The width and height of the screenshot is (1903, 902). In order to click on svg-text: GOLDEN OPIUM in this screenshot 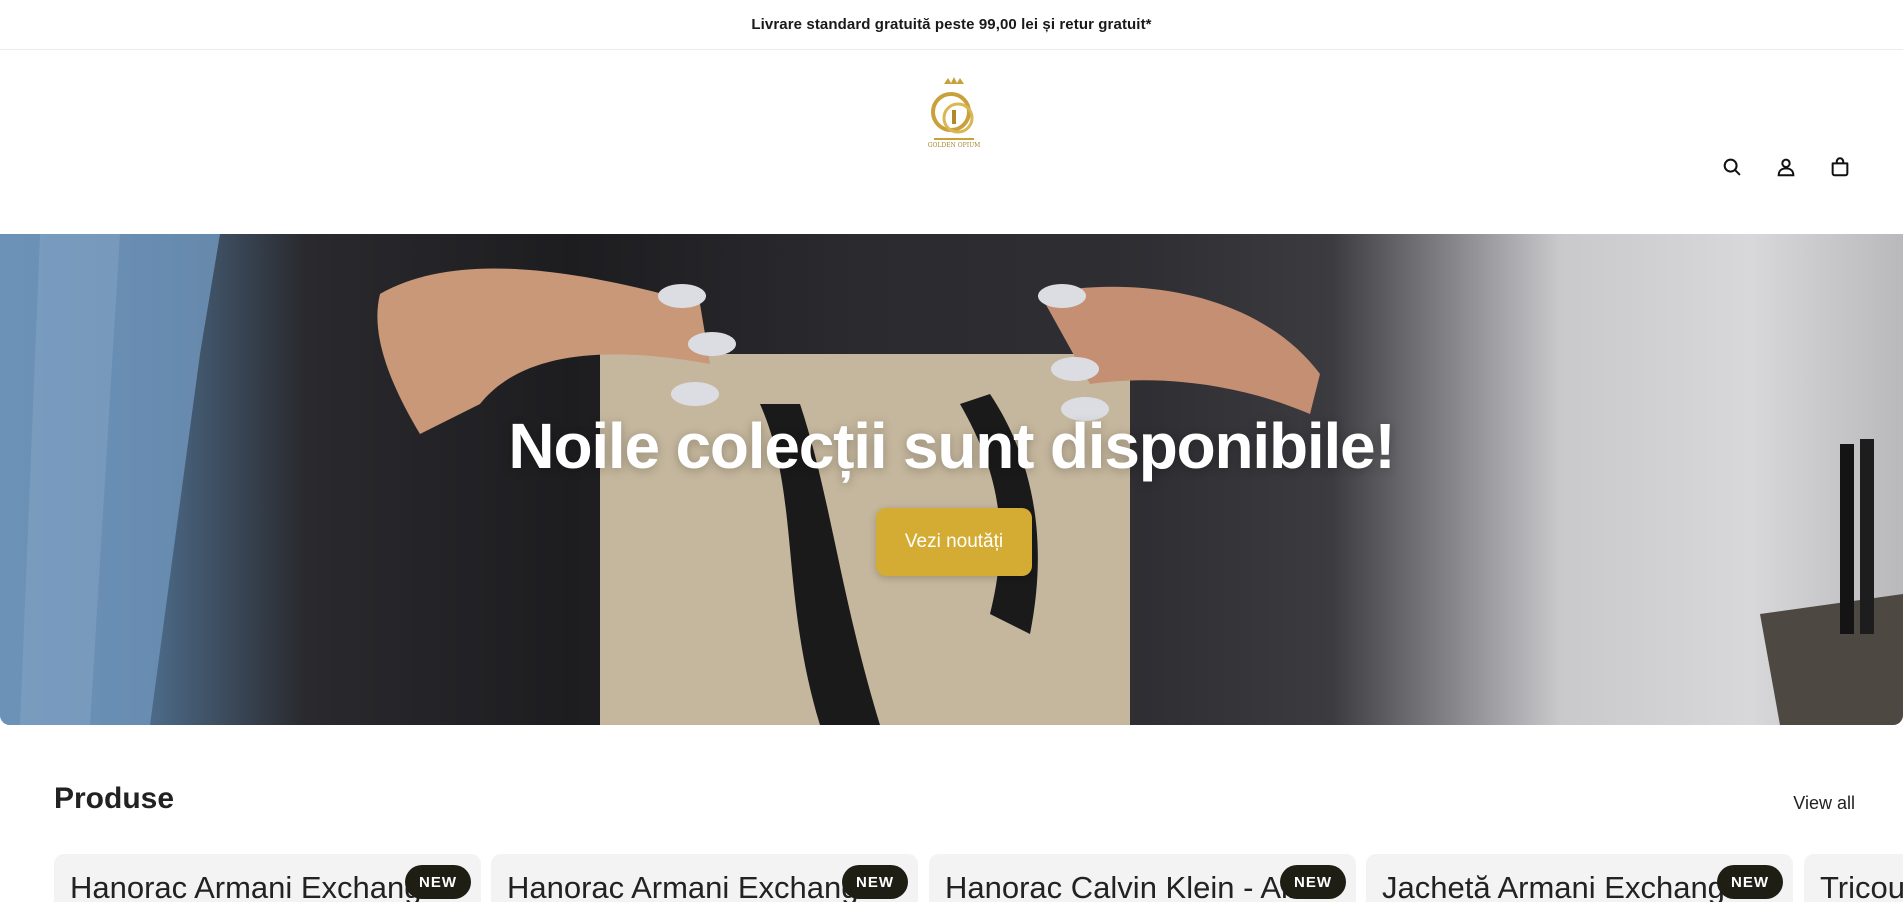, I will do `click(954, 145)`.